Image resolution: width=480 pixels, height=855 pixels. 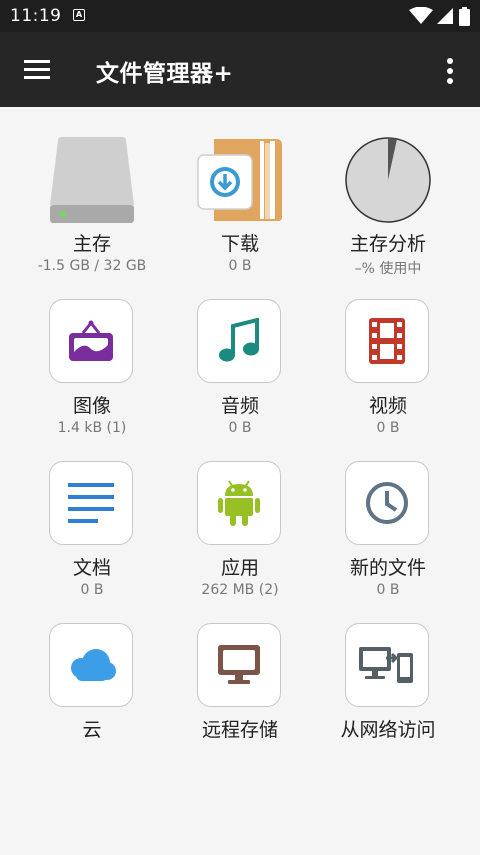 I want to click on tile-main-storage: 主存 -1.5 GB / 32 GB, so click(x=92, y=212).